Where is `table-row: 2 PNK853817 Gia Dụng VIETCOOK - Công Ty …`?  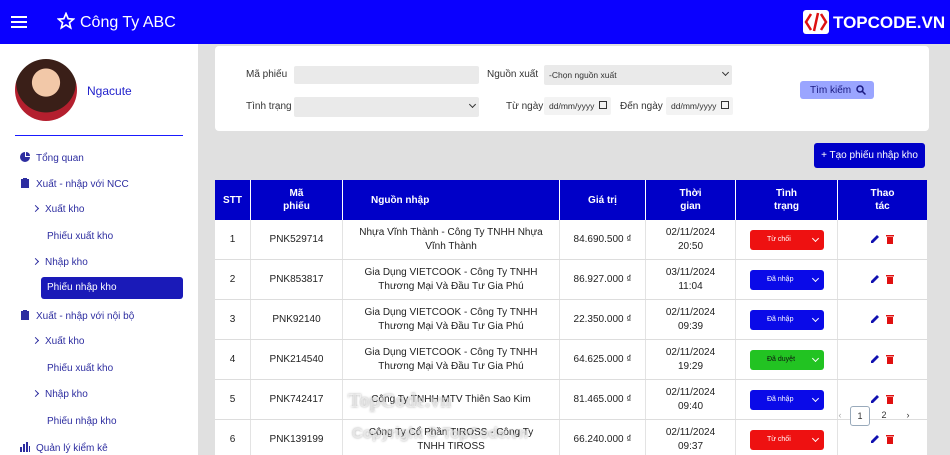 table-row: 2 PNK853817 Gia Dụng VIETCOOK - Công Ty … is located at coordinates (571, 280).